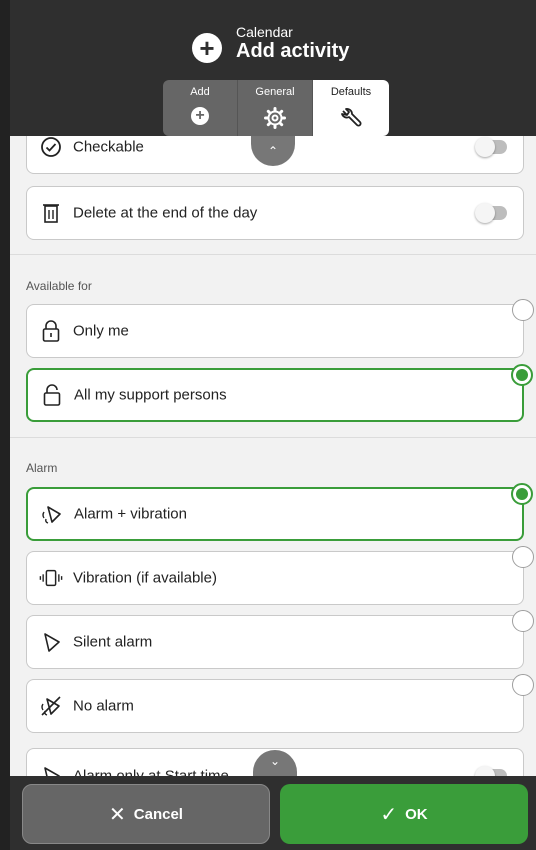 This screenshot has width=536, height=850. Describe the element at coordinates (280, 575) in the screenshot. I see `vibration-option: Vibration (if available)` at that location.